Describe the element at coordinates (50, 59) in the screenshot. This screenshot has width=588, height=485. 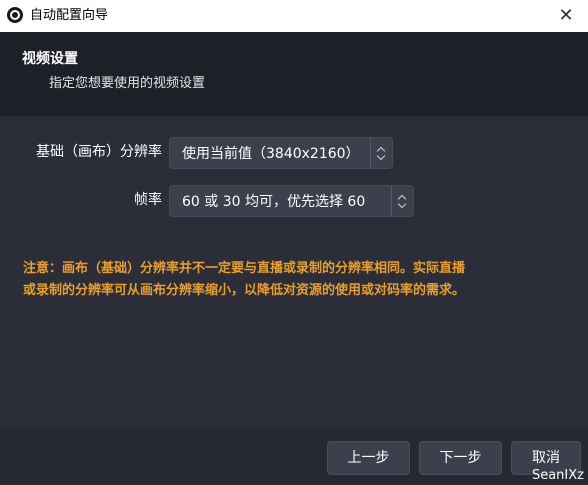
I see `page-title: 视频设置` at that location.